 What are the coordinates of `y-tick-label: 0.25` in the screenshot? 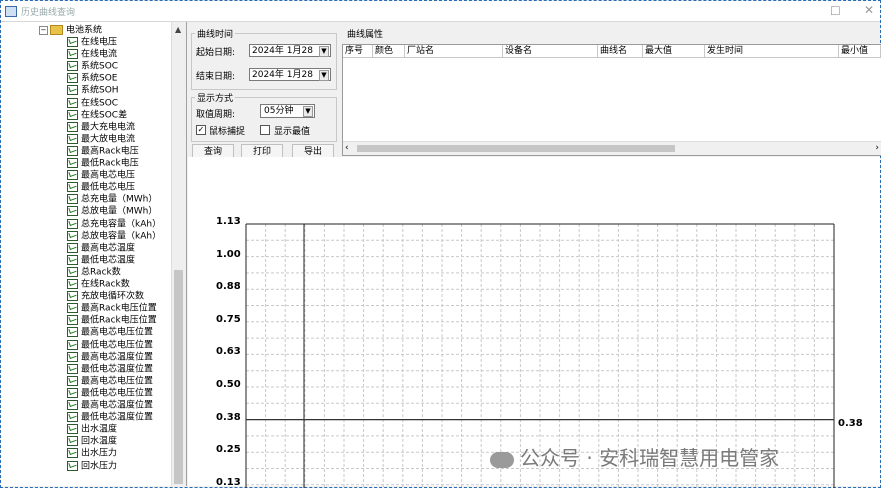 It's located at (228, 450).